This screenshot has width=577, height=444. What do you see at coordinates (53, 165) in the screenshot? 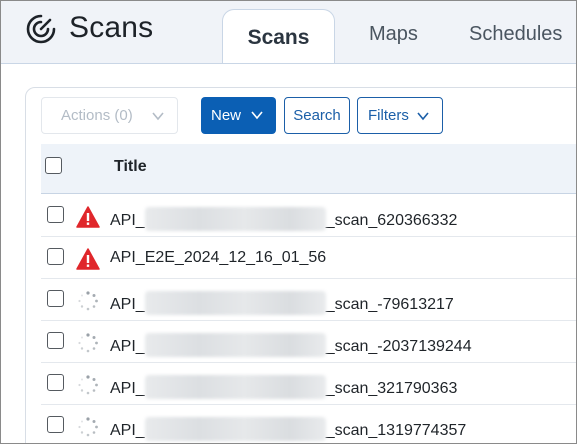
I see `select-all-checkbox` at bounding box center [53, 165].